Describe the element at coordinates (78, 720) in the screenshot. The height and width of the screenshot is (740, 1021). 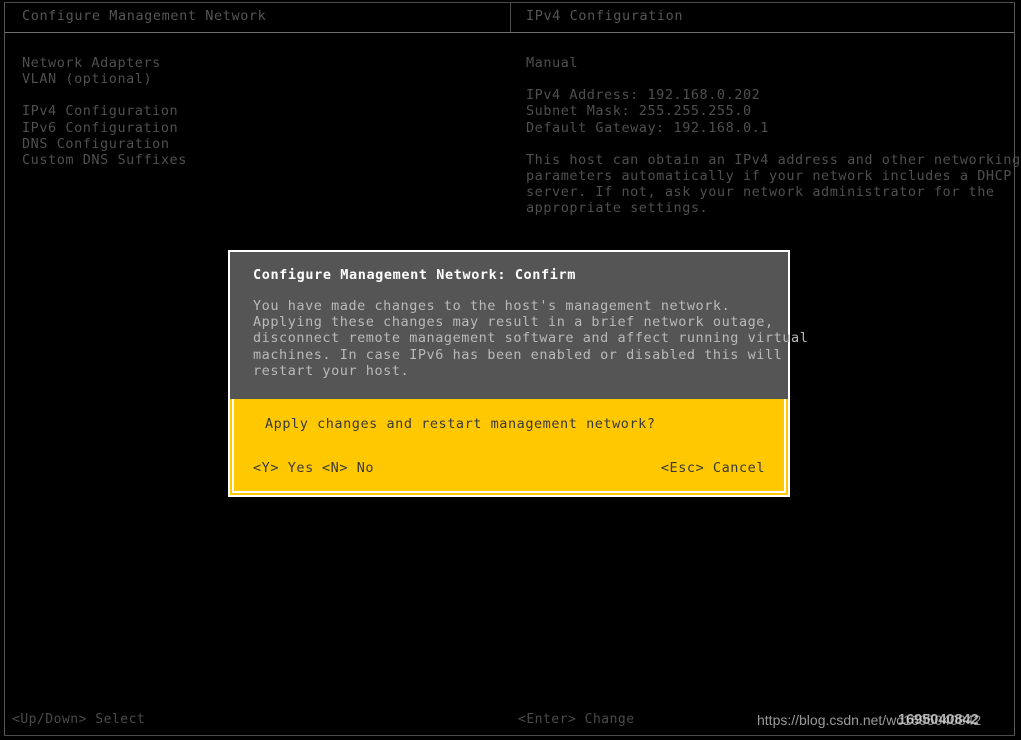
I see `footer-hint-select: <Up/Down> Select` at that location.